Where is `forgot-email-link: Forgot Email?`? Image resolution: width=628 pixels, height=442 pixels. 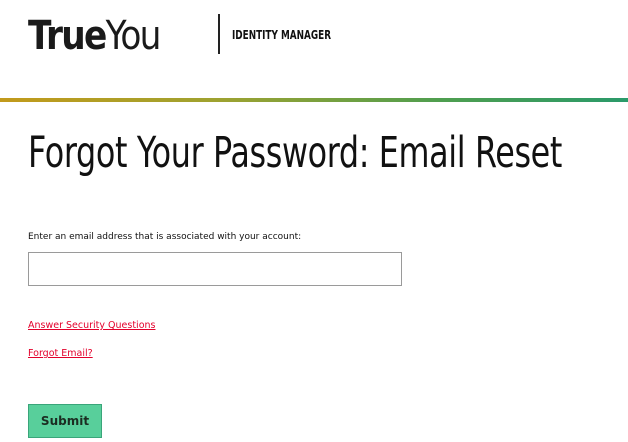
forgot-email-link: Forgot Email? is located at coordinates (60, 353).